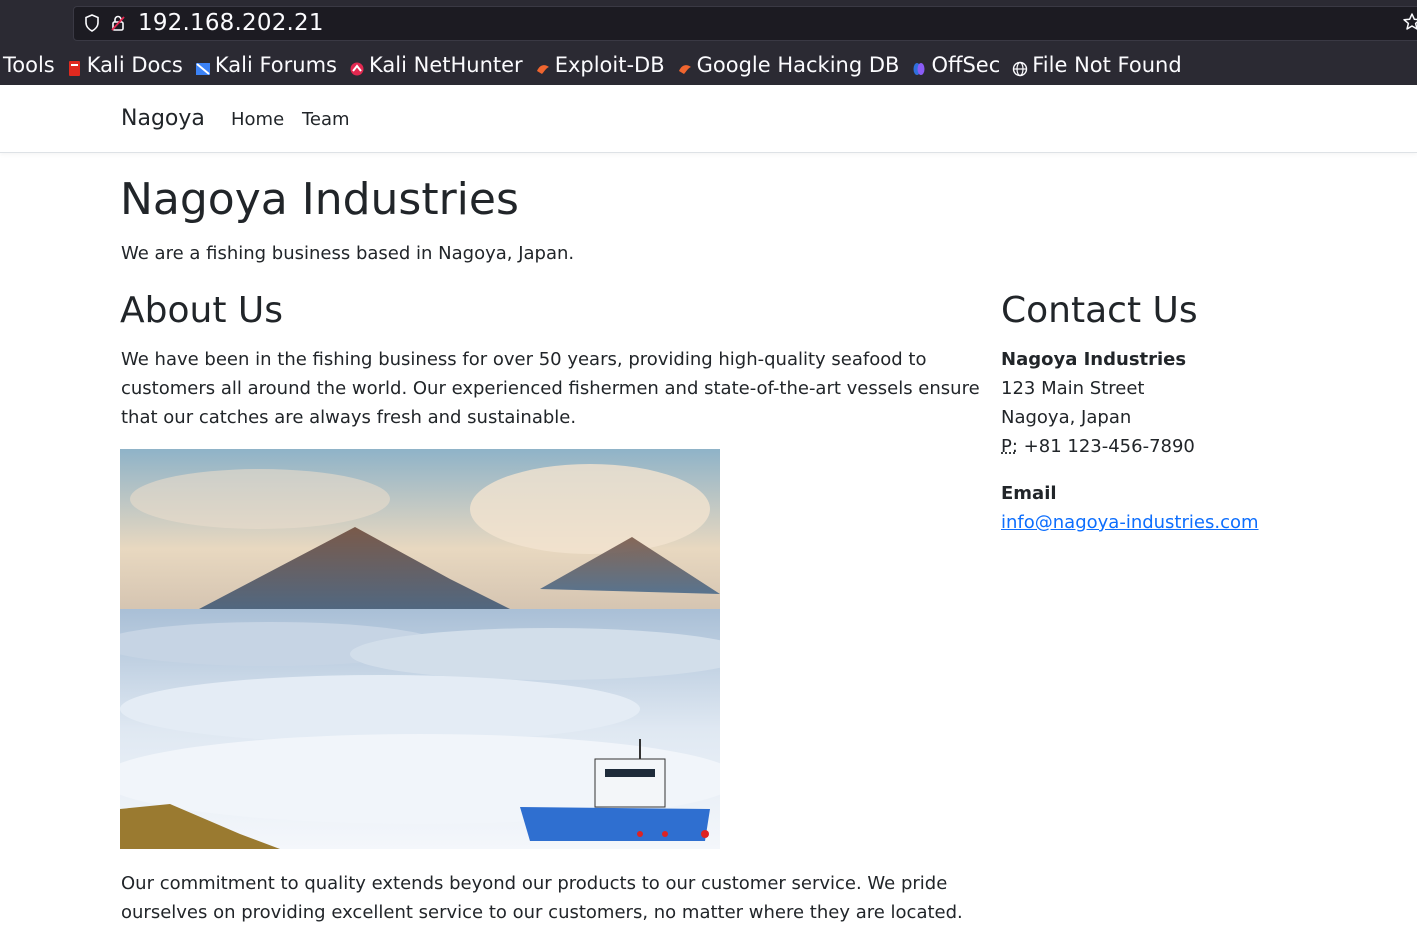 Image resolution: width=1417 pixels, height=949 pixels. I want to click on bookmark-google-hacking-db: Google Hacking DB, so click(788, 65).